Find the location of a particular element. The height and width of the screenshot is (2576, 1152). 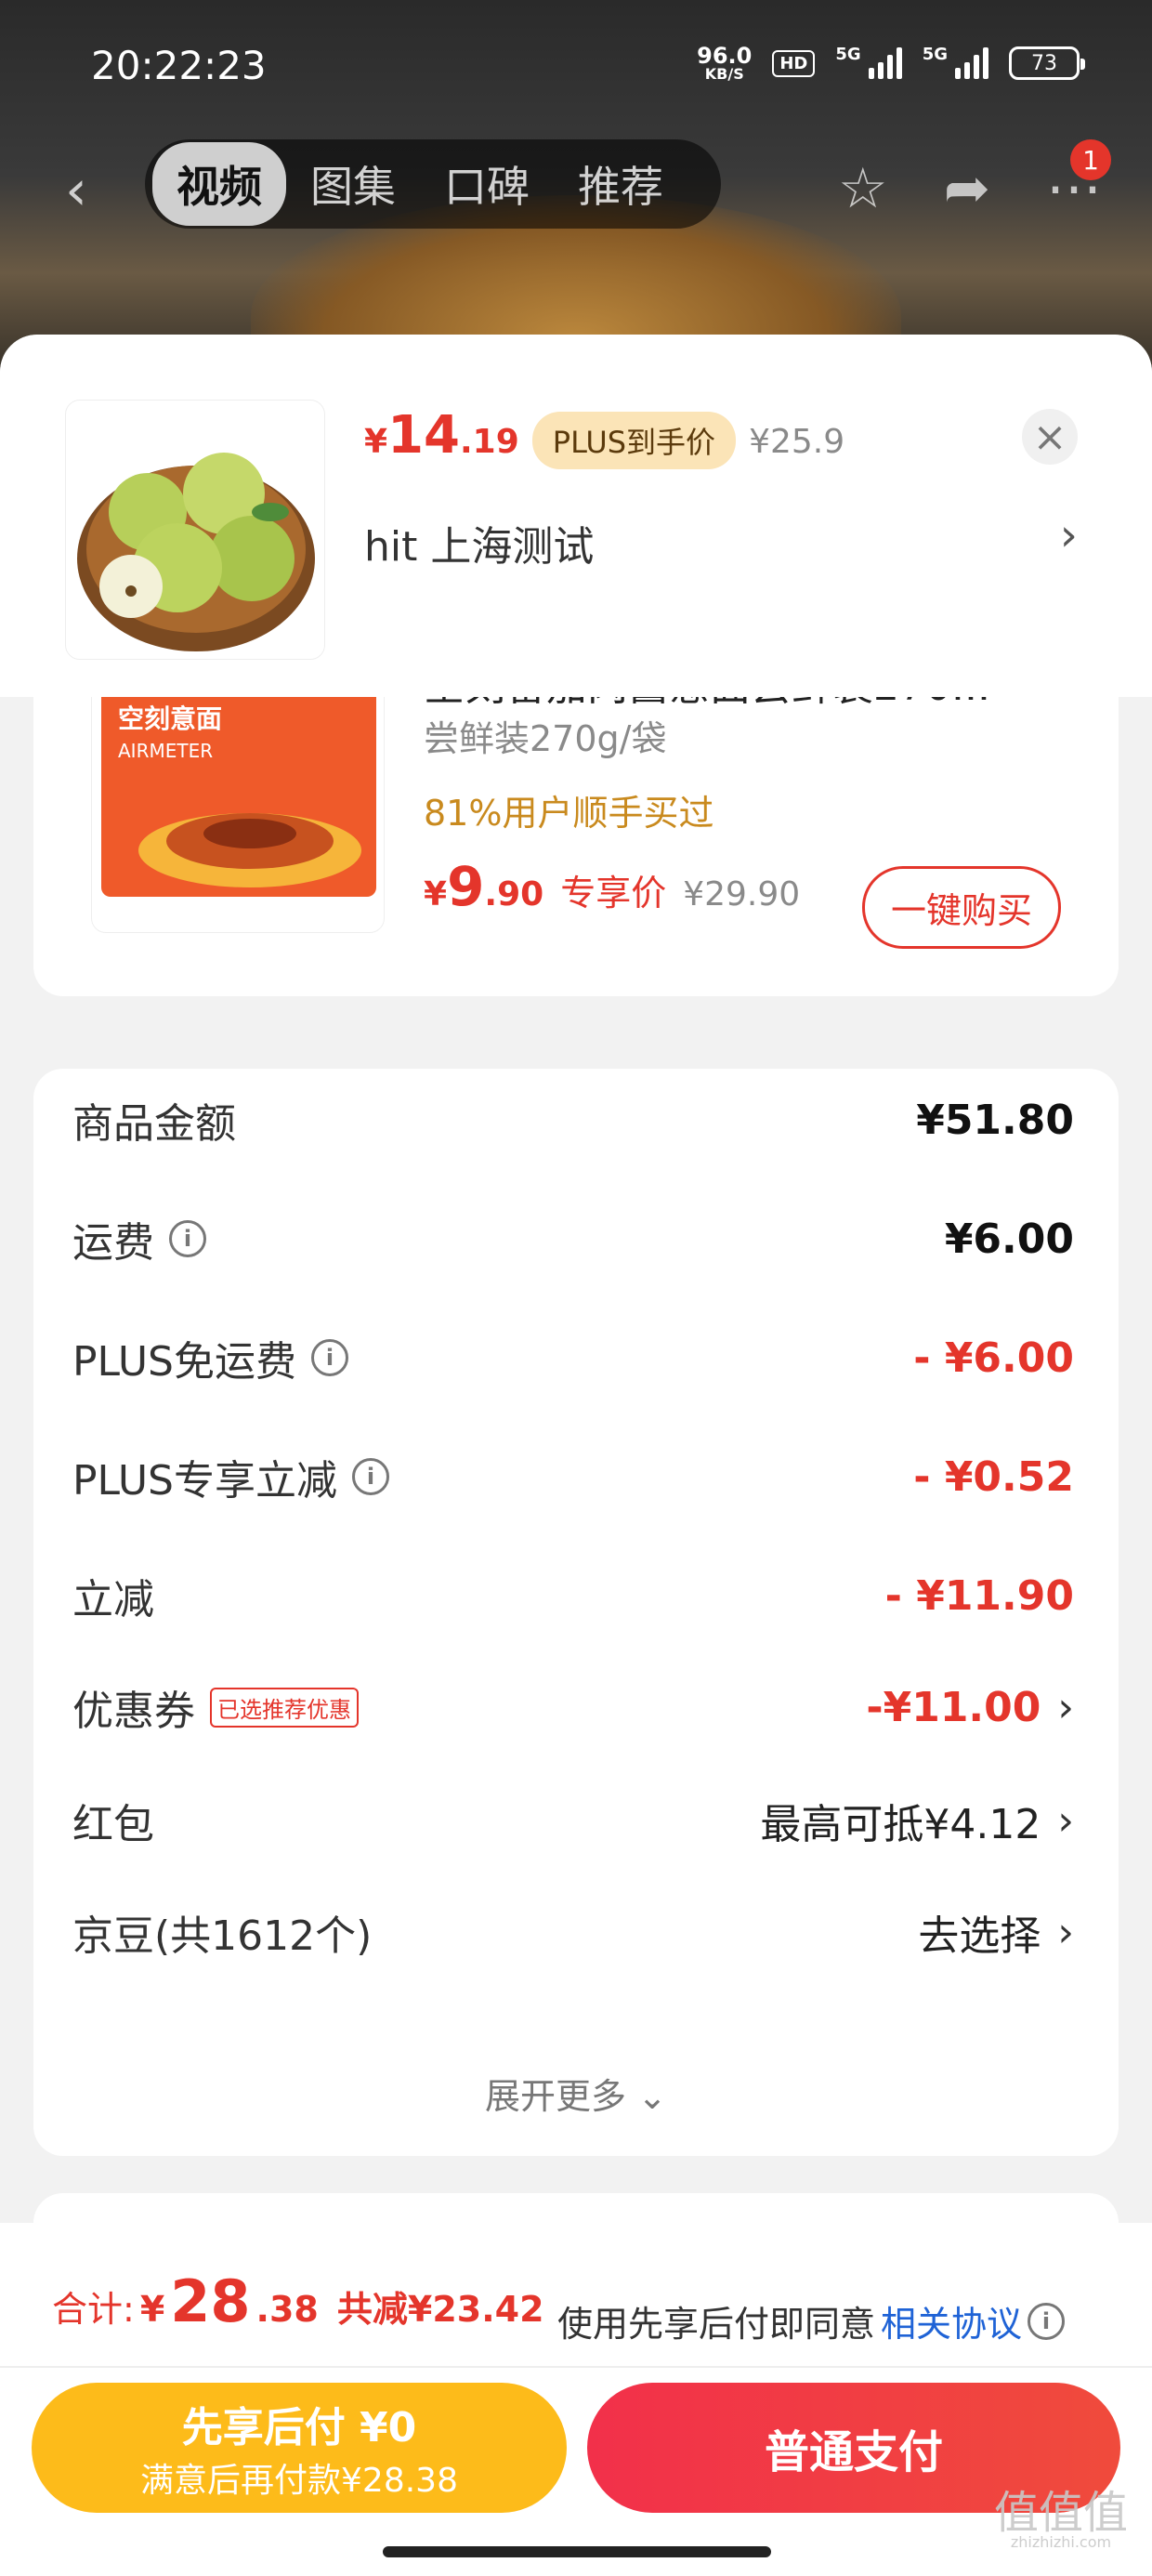

summary-row-goods-amount: 商品金额 ¥51.80 is located at coordinates (573, 1122).